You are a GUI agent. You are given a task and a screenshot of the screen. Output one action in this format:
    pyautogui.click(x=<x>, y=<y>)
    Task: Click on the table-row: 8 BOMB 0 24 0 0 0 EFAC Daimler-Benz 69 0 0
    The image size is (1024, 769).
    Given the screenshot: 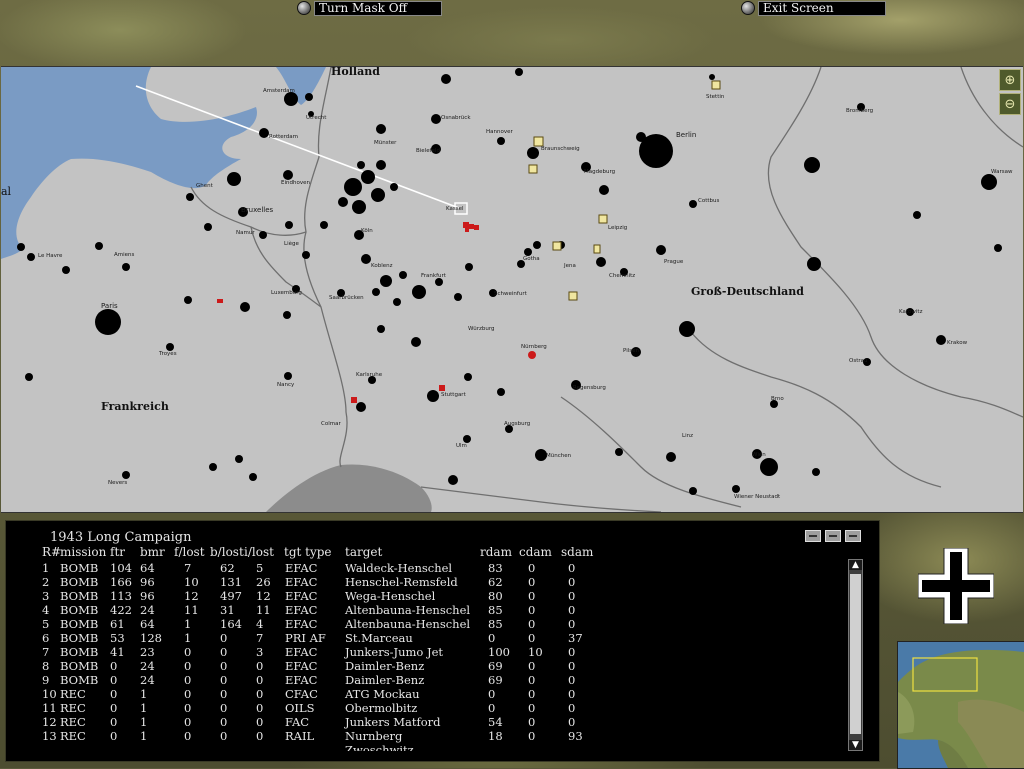 What is the action you would take?
    pyautogui.click(x=421, y=666)
    